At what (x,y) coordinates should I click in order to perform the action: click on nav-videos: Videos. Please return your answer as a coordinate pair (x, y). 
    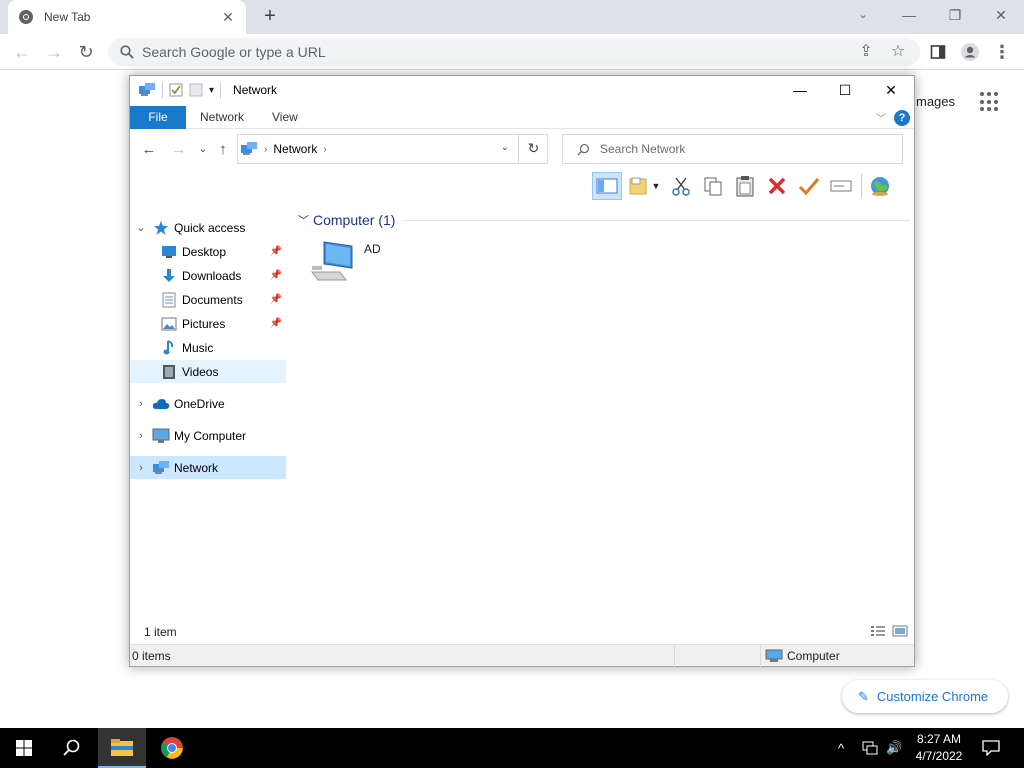
    Looking at the image, I should click on (208, 371).